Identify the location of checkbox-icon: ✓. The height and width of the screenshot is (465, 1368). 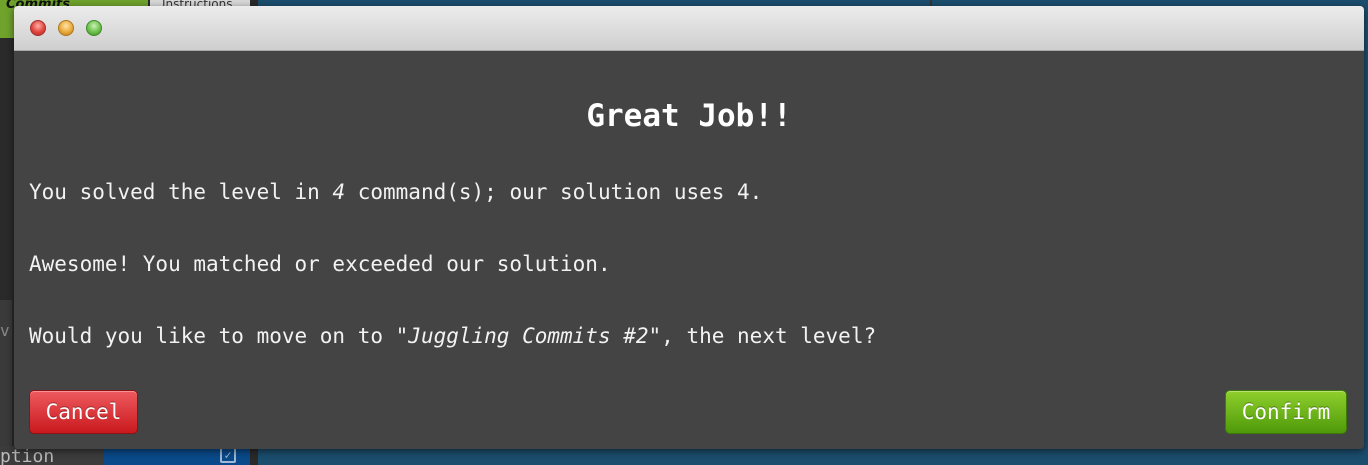
(228, 455).